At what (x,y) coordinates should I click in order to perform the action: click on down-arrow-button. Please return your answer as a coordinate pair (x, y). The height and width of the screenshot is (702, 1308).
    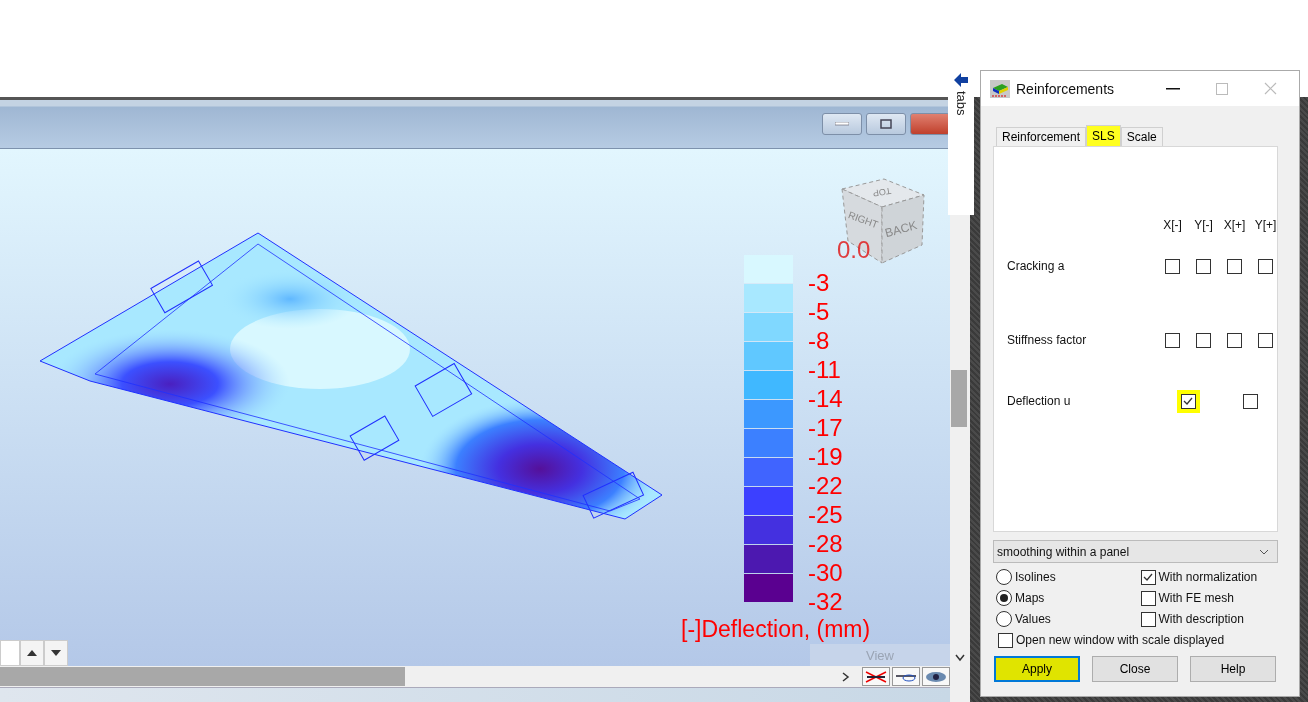
    Looking at the image, I should click on (56, 653).